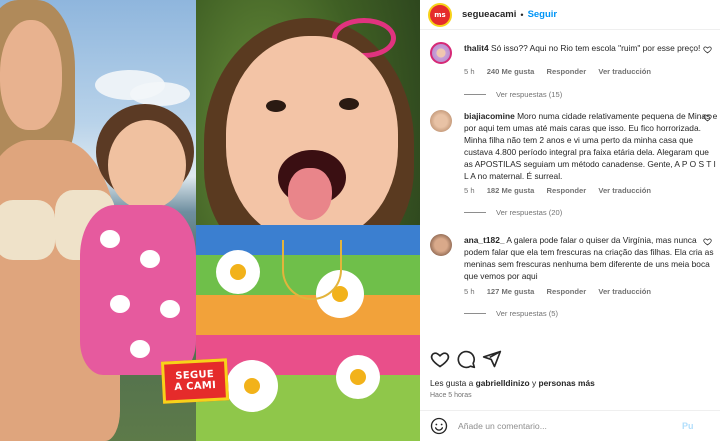 This screenshot has width=720, height=441. I want to click on comment-like-count: 127 Me gusta, so click(511, 291).